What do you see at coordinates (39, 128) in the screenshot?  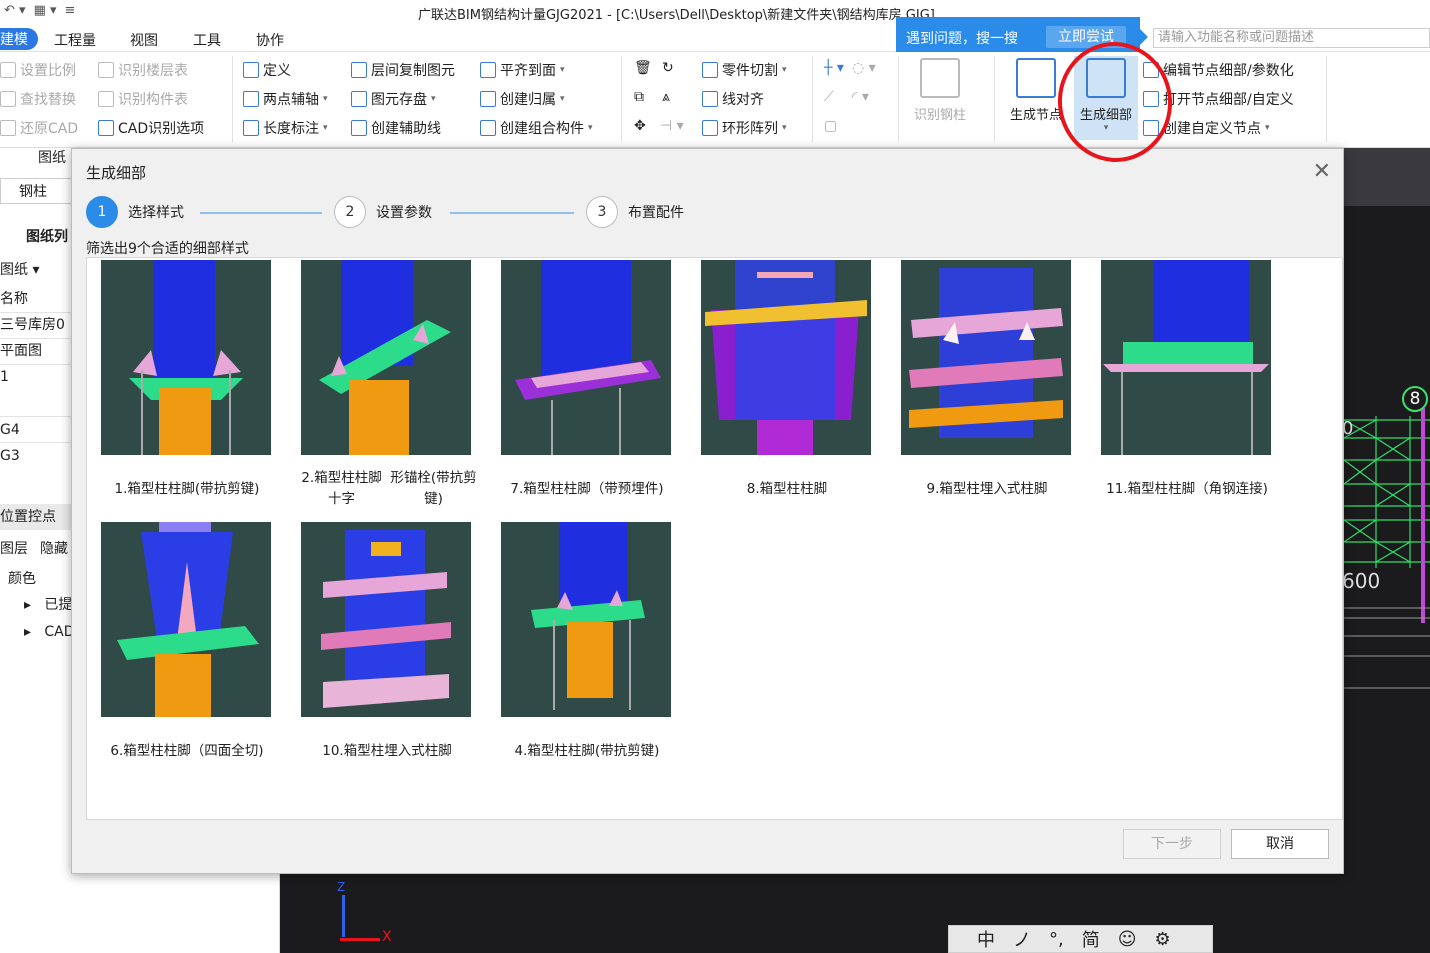 I see `restore-cad-button: 还原CAD` at bounding box center [39, 128].